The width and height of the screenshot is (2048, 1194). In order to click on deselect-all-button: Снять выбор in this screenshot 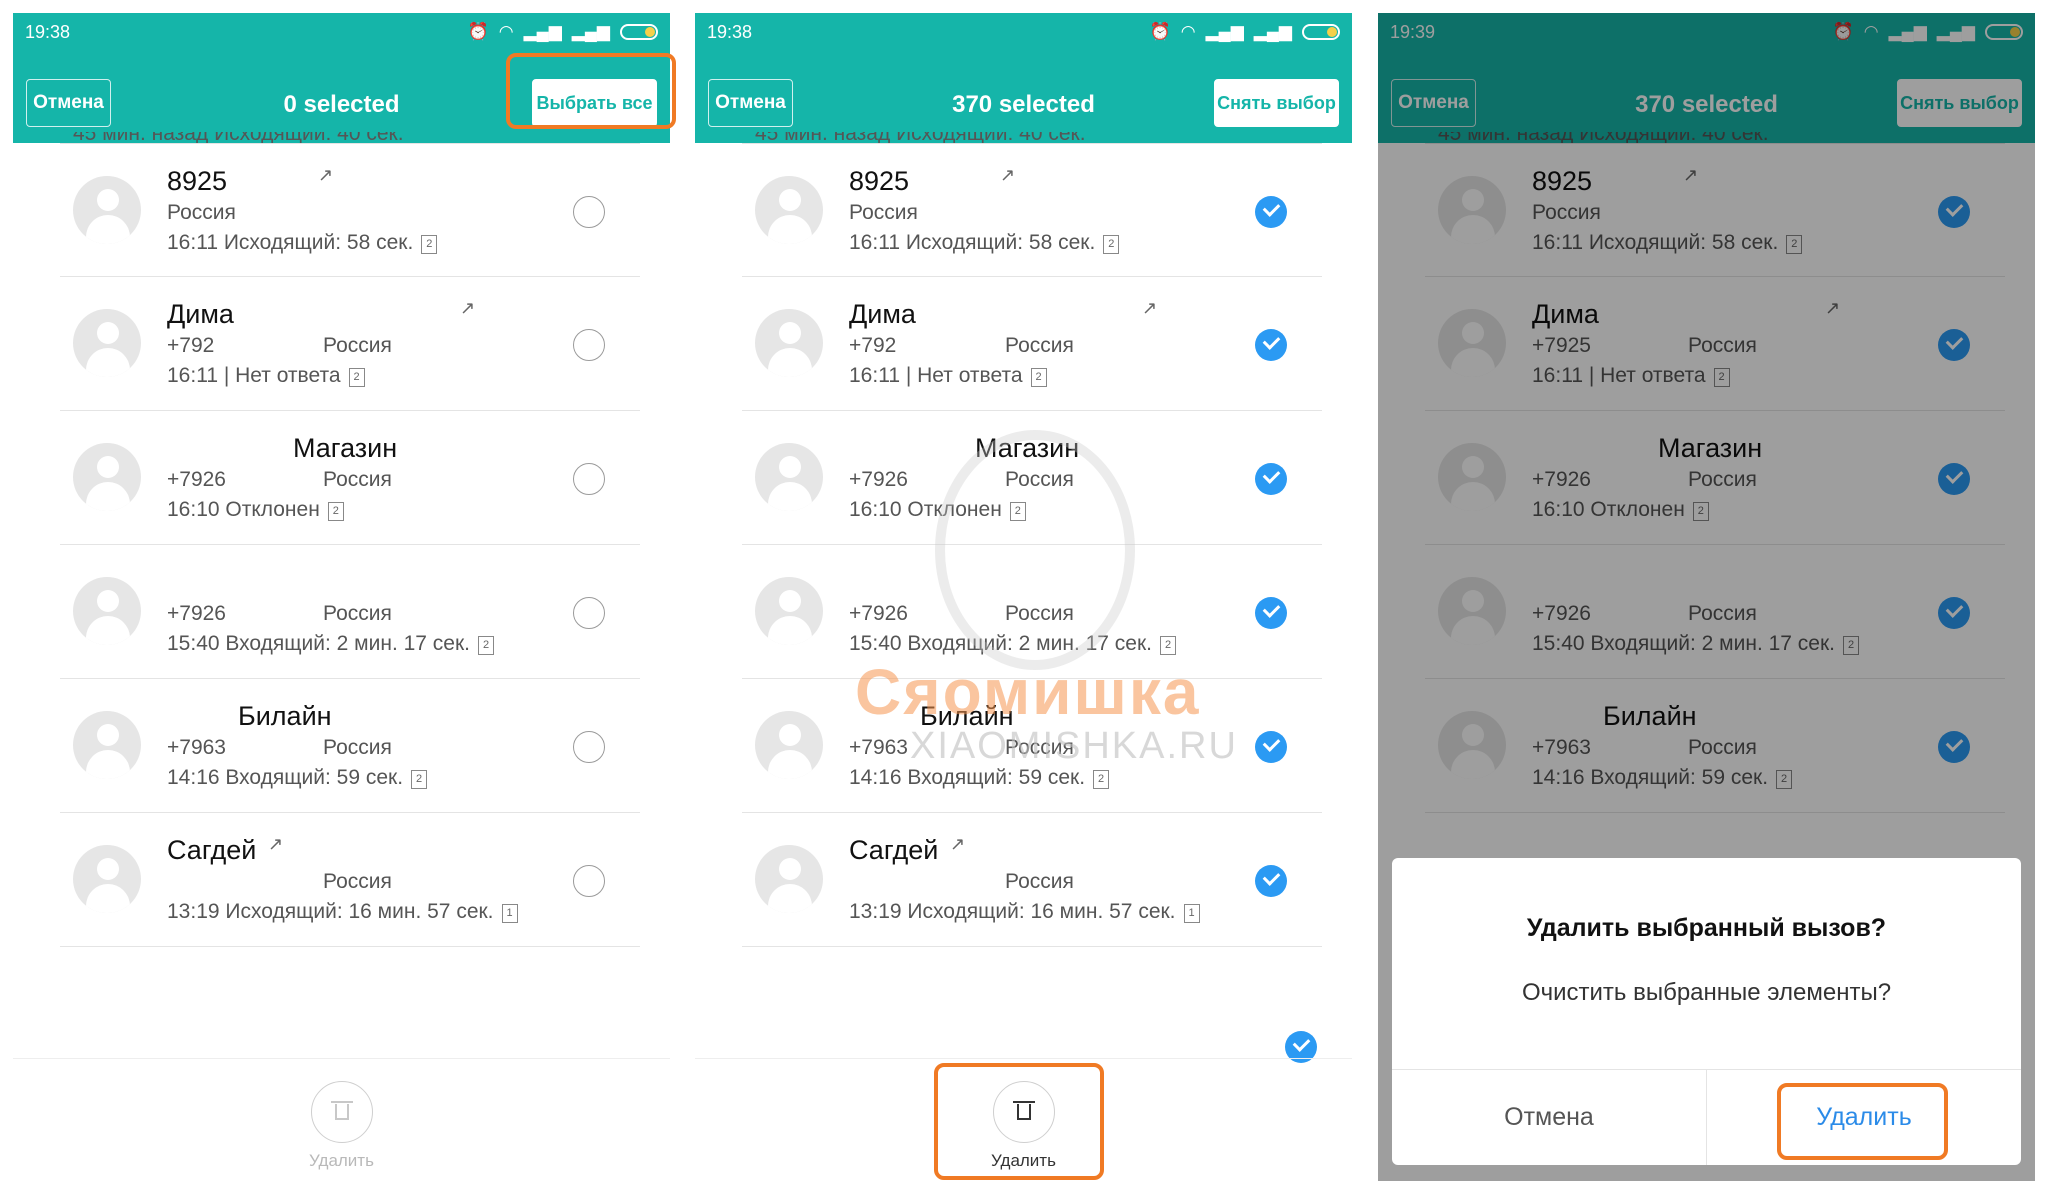, I will do `click(1276, 103)`.